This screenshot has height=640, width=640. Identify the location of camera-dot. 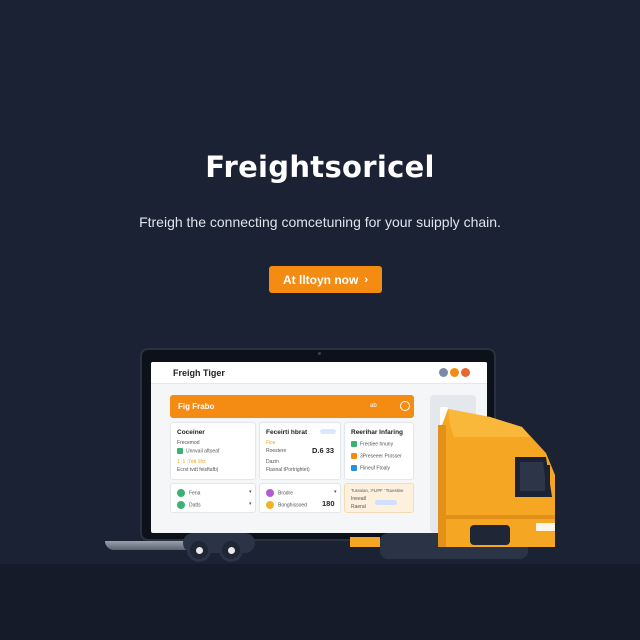
(319, 353).